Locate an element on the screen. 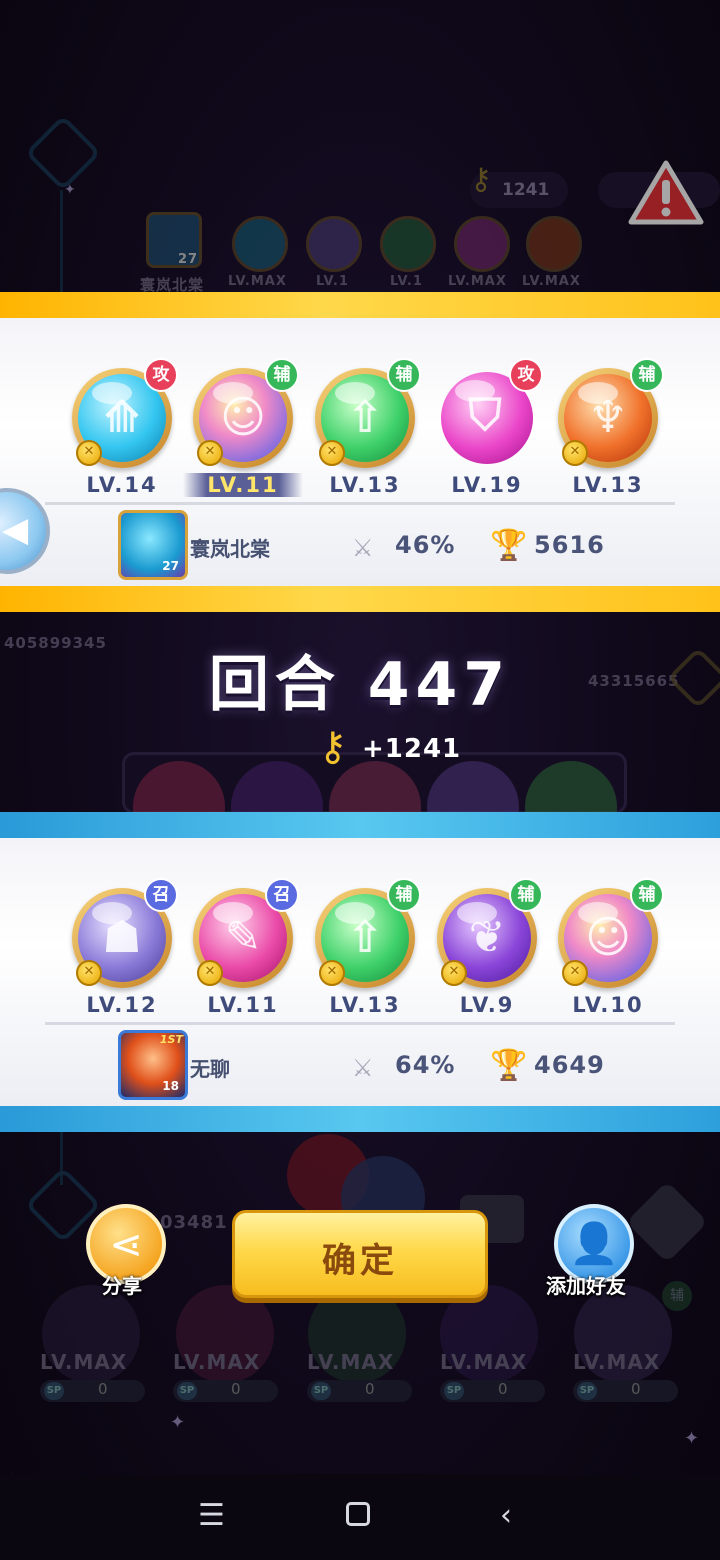 The width and height of the screenshot is (720, 1560). win-rate: 64% is located at coordinates (425, 1065).